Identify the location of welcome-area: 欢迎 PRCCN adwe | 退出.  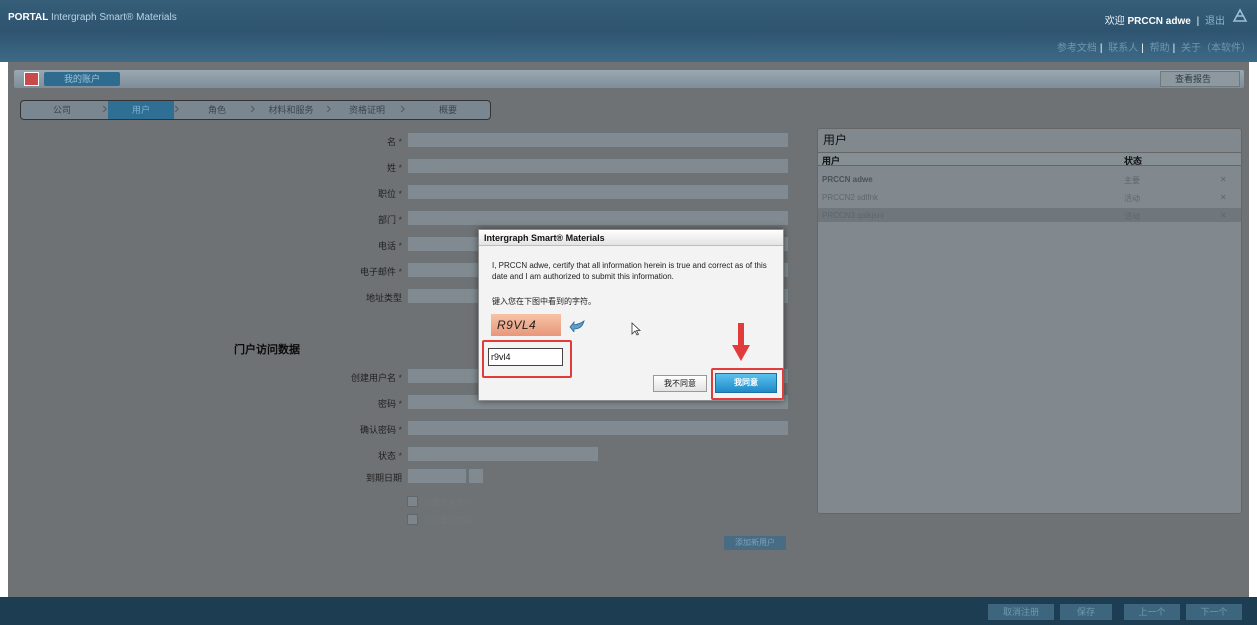
(1165, 19).